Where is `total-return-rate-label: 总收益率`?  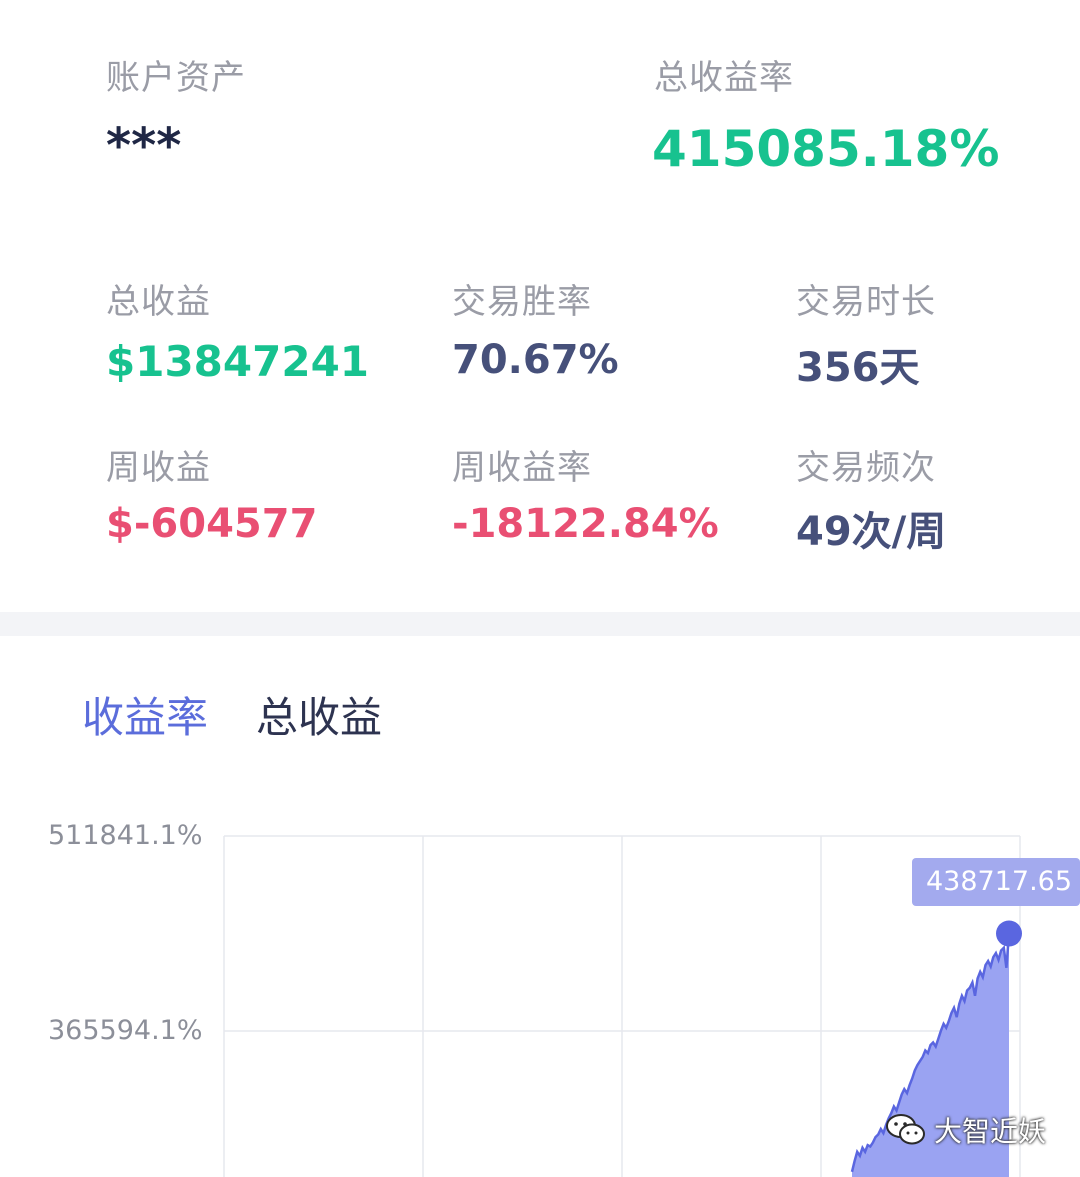
total-return-rate-label: 总收益率 is located at coordinates (724, 78).